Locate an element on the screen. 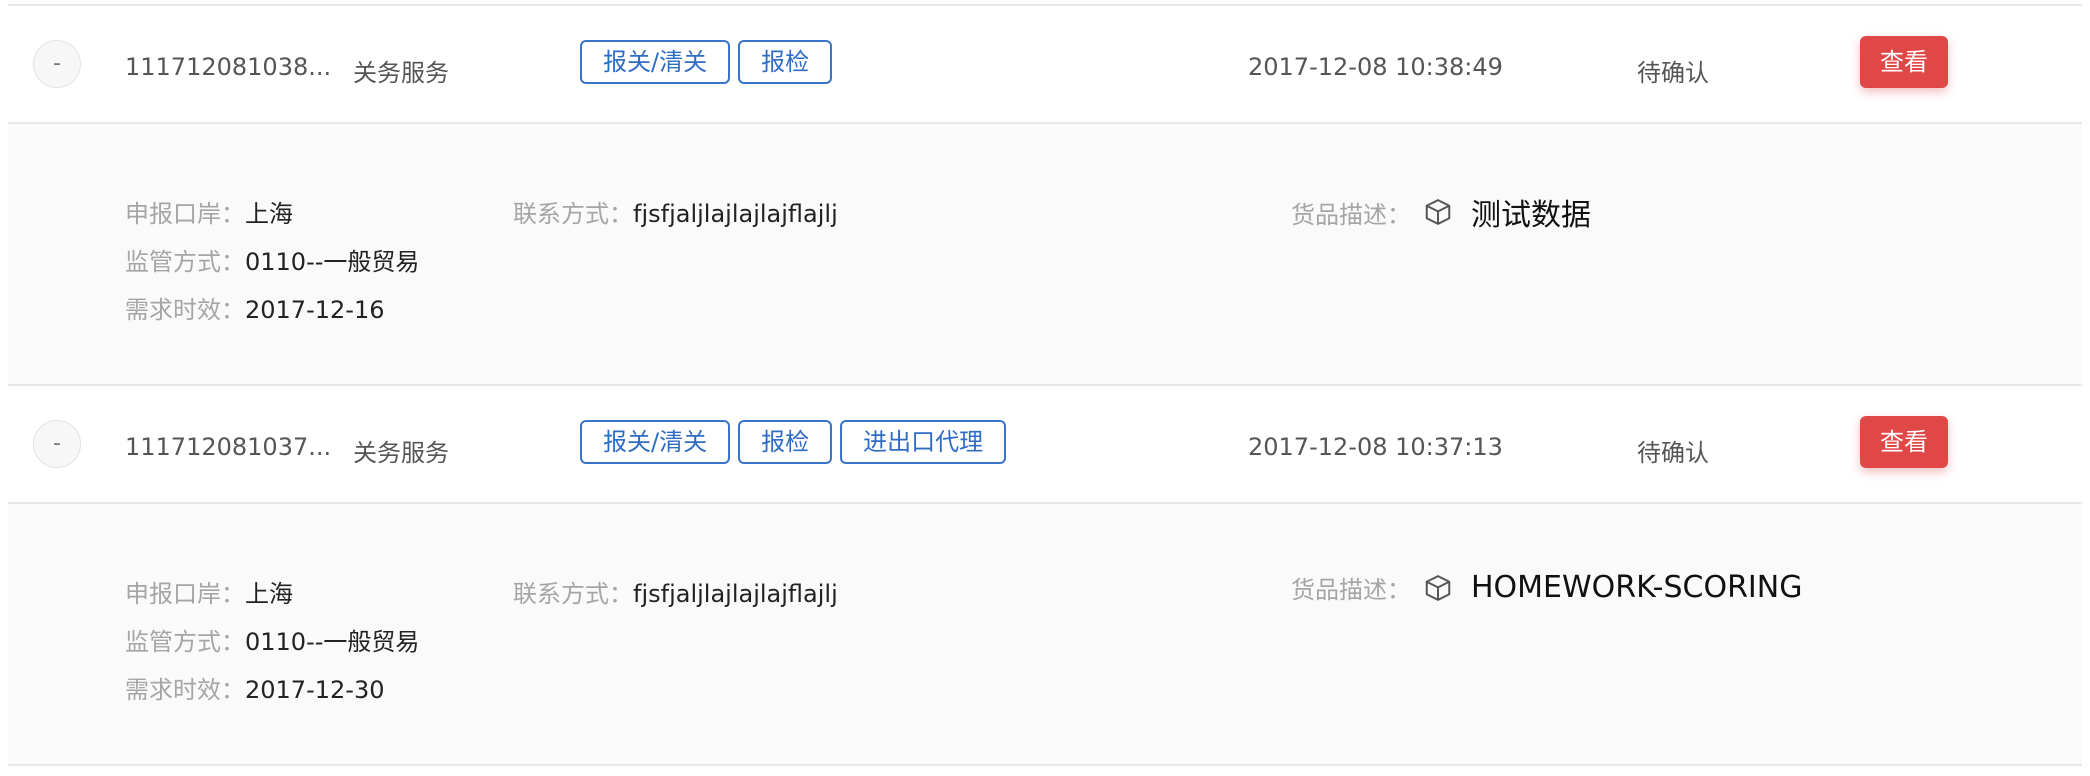 Image resolution: width=2090 pixels, height=776 pixels. deadline-field: 需求时效：2017-12-16 is located at coordinates (254, 307).